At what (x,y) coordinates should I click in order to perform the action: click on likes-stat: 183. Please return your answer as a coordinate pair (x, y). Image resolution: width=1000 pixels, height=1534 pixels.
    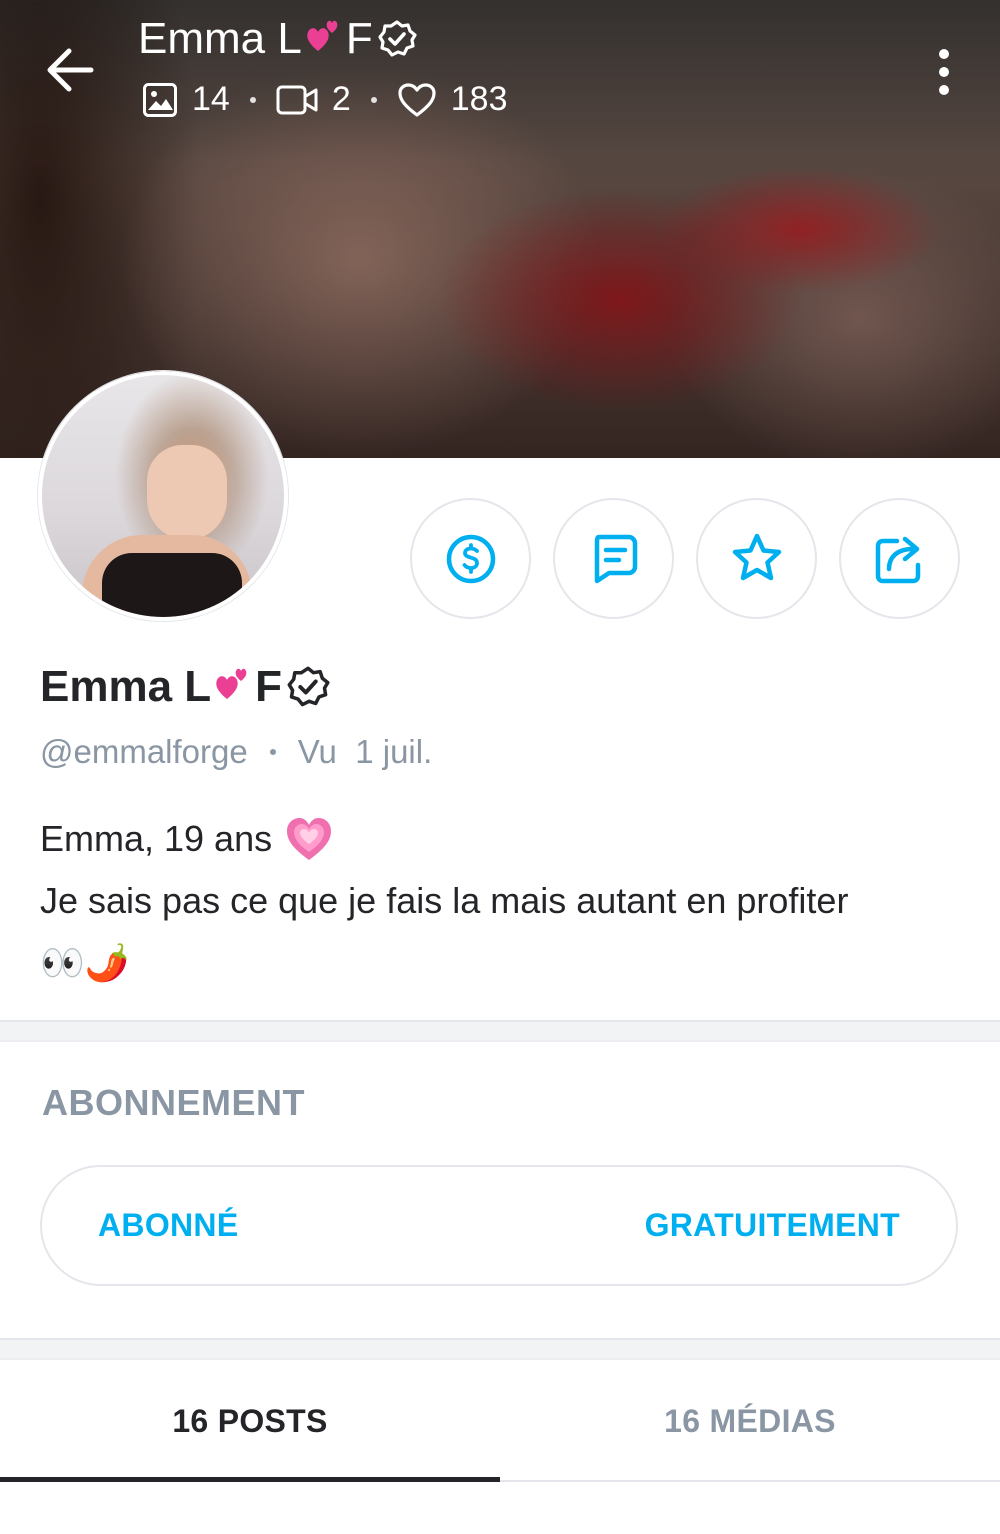
    Looking at the image, I should click on (452, 99).